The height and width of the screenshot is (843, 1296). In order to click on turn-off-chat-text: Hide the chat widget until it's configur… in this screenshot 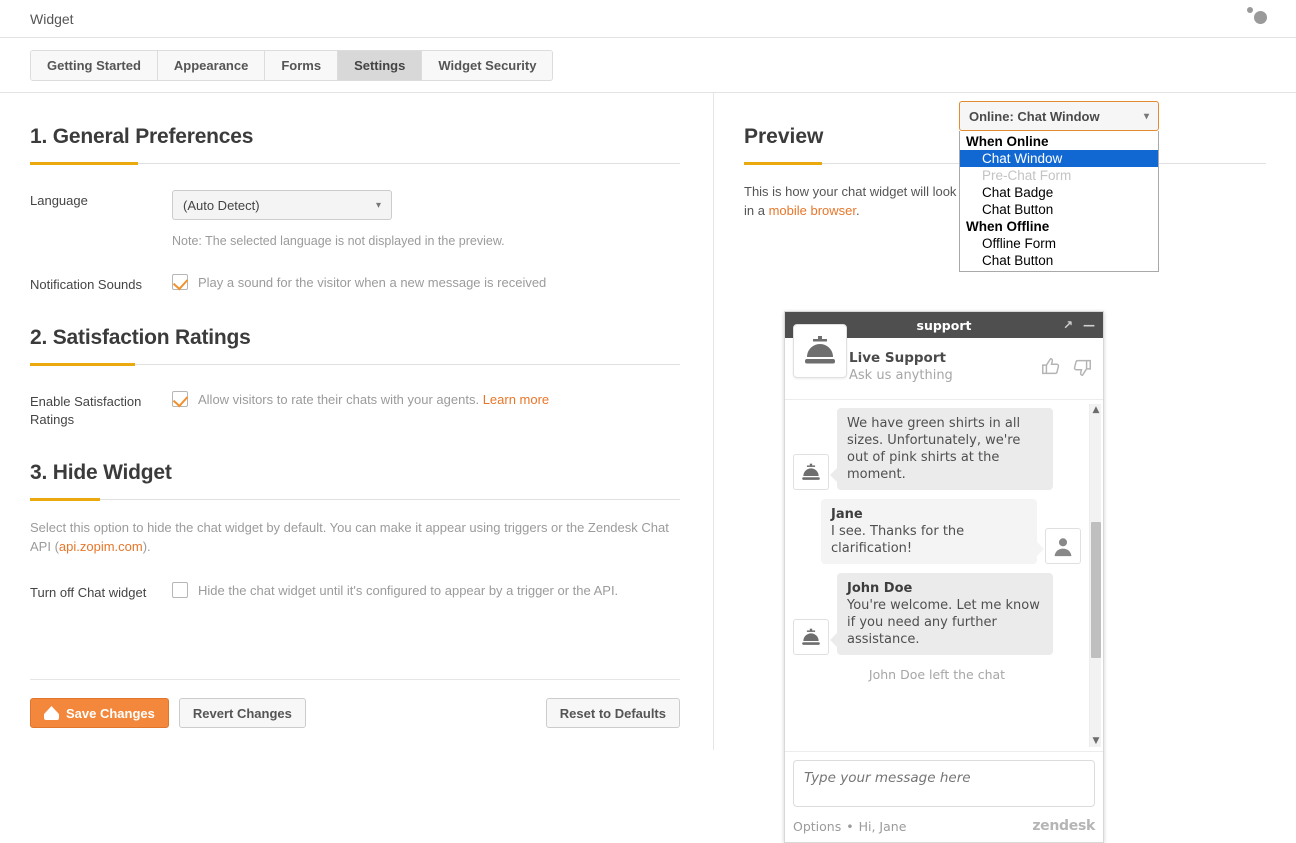, I will do `click(408, 590)`.